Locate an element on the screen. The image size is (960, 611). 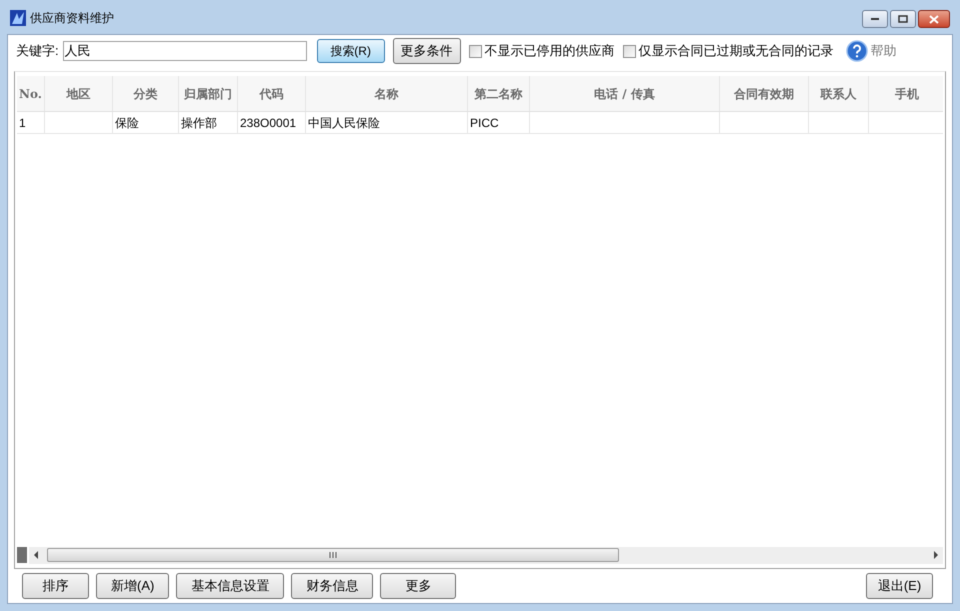
table-cell-text: 中国人民保险 is located at coordinates (344, 123).